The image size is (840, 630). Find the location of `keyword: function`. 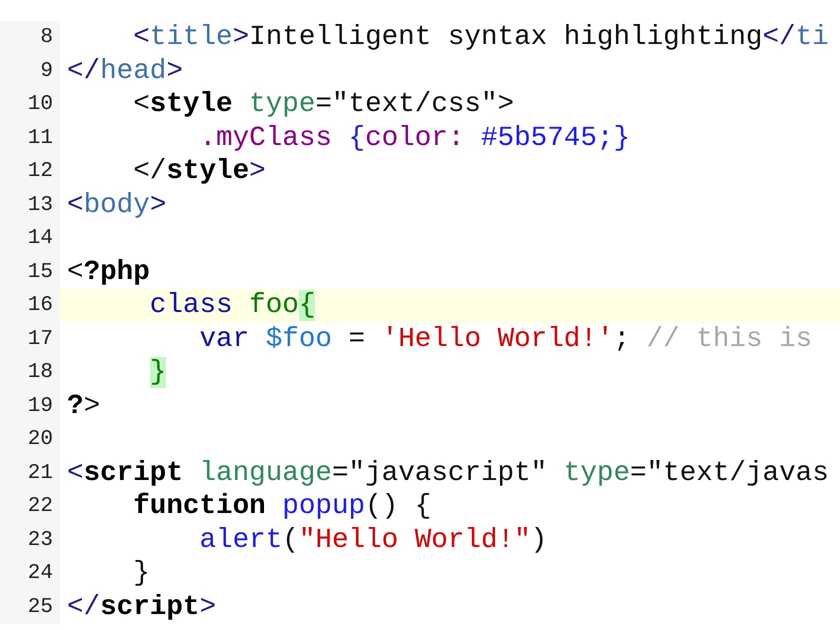

keyword: function is located at coordinates (200, 506).